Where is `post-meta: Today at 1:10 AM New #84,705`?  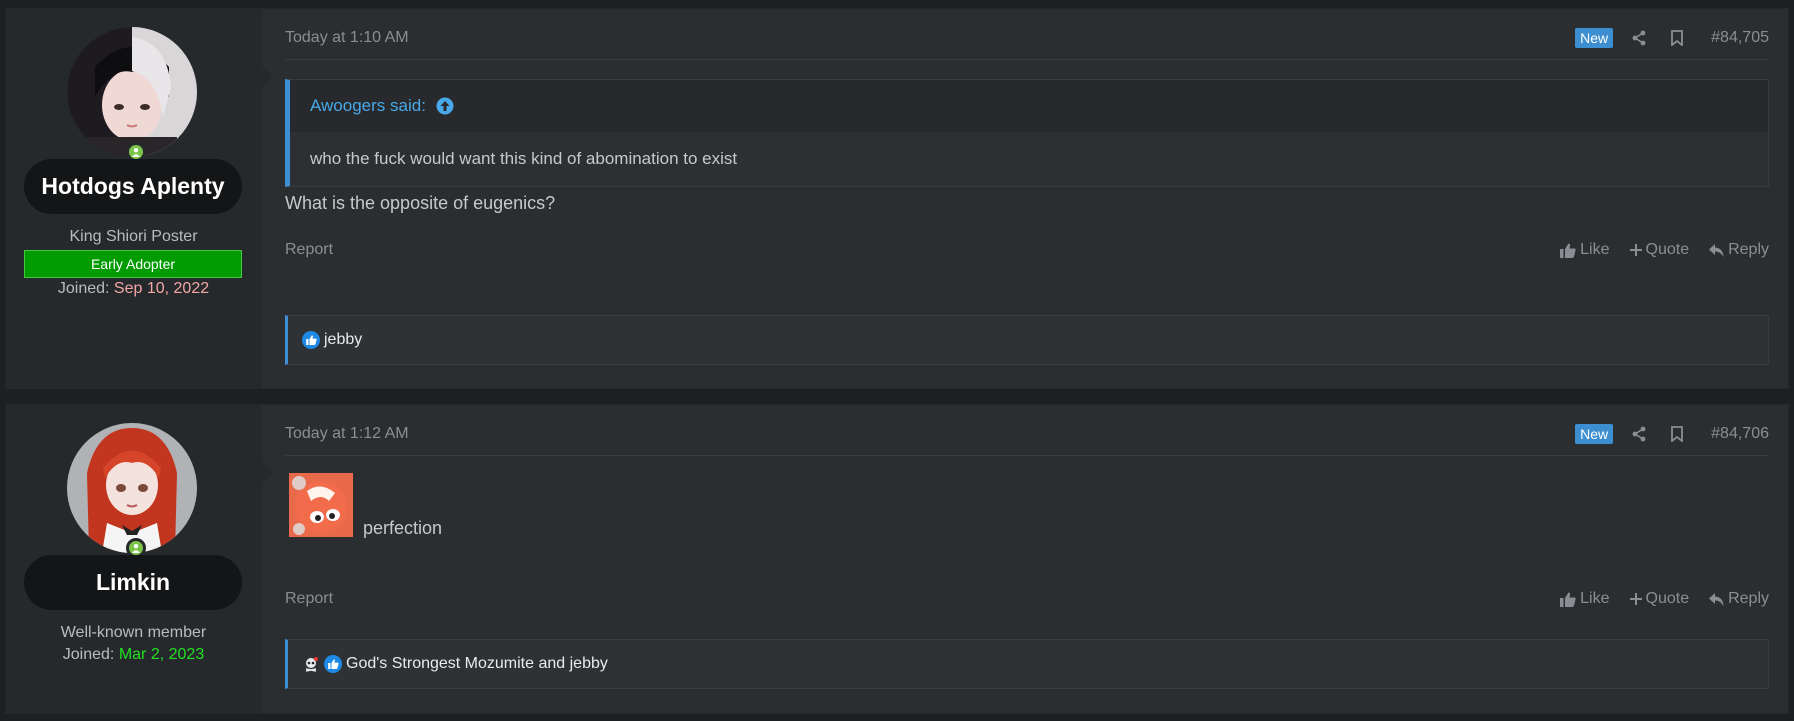 post-meta: Today at 1:10 AM New #84,705 is located at coordinates (1027, 43).